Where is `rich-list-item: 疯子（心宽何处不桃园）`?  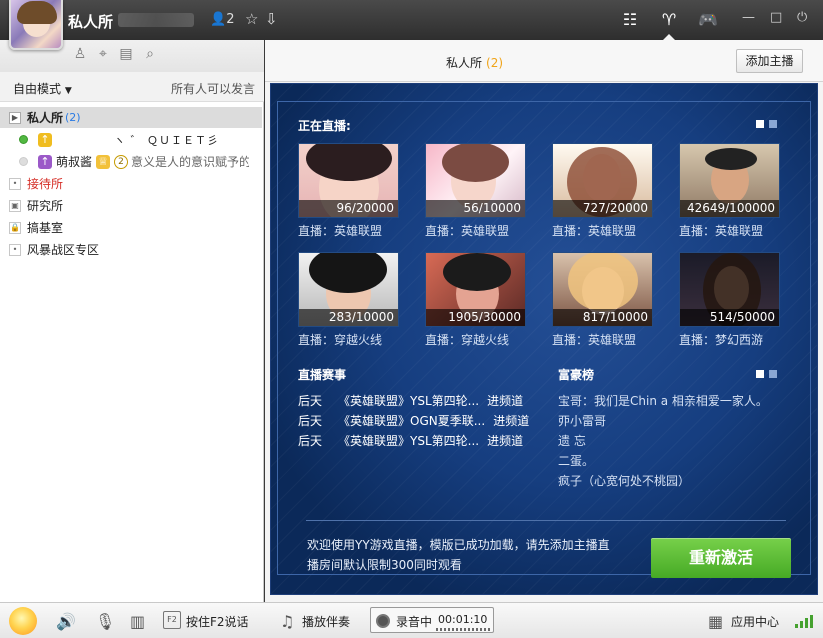 rich-list-item: 疯子（心宽何处不桃园） is located at coordinates (624, 480).